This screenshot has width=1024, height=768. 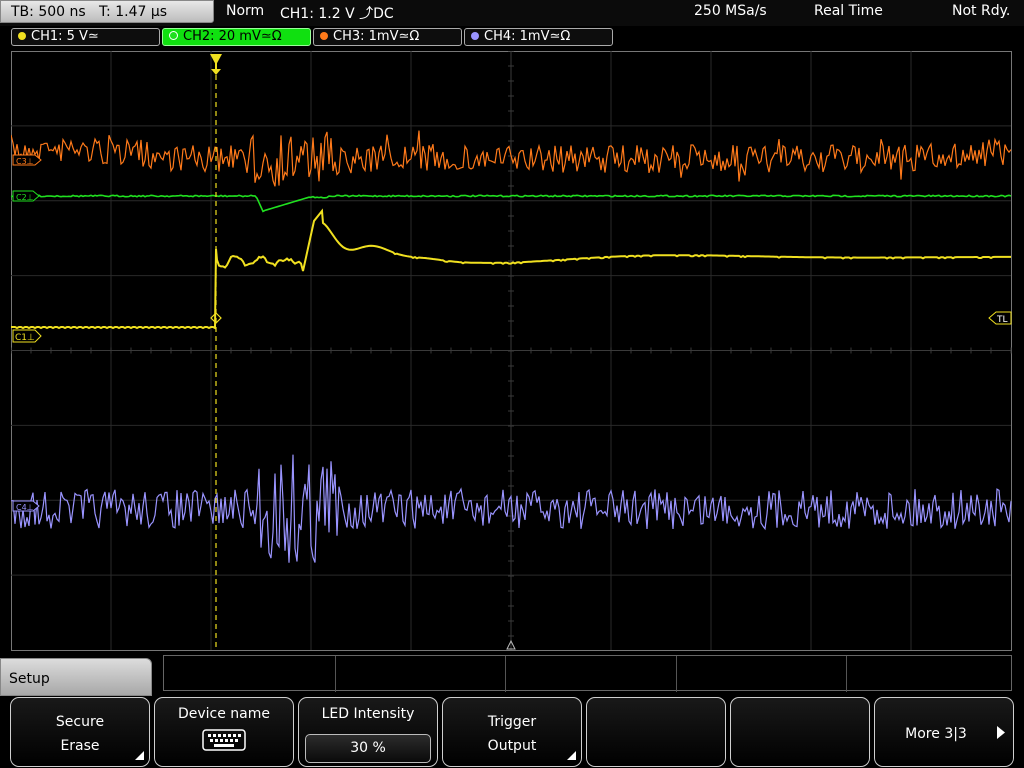 I want to click on channel-tab-ch3: CH3: 1mV≃Ω, so click(x=387, y=37).